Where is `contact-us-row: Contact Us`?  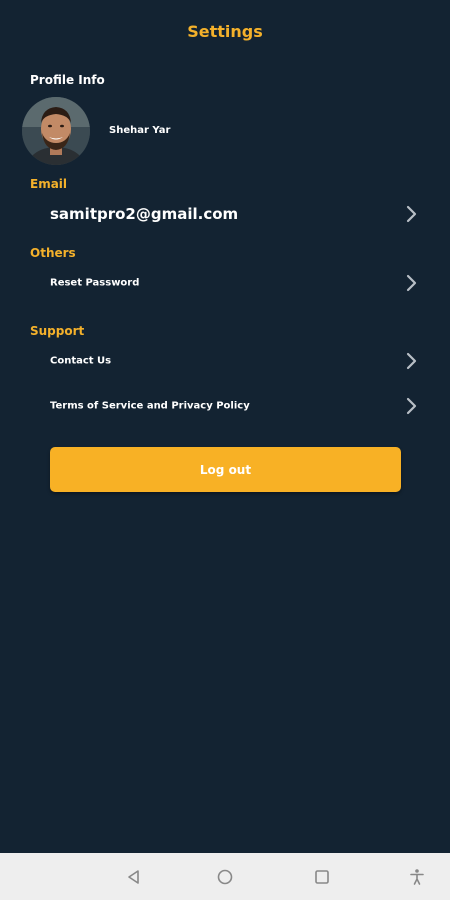 contact-us-row: Contact Us is located at coordinates (225, 361).